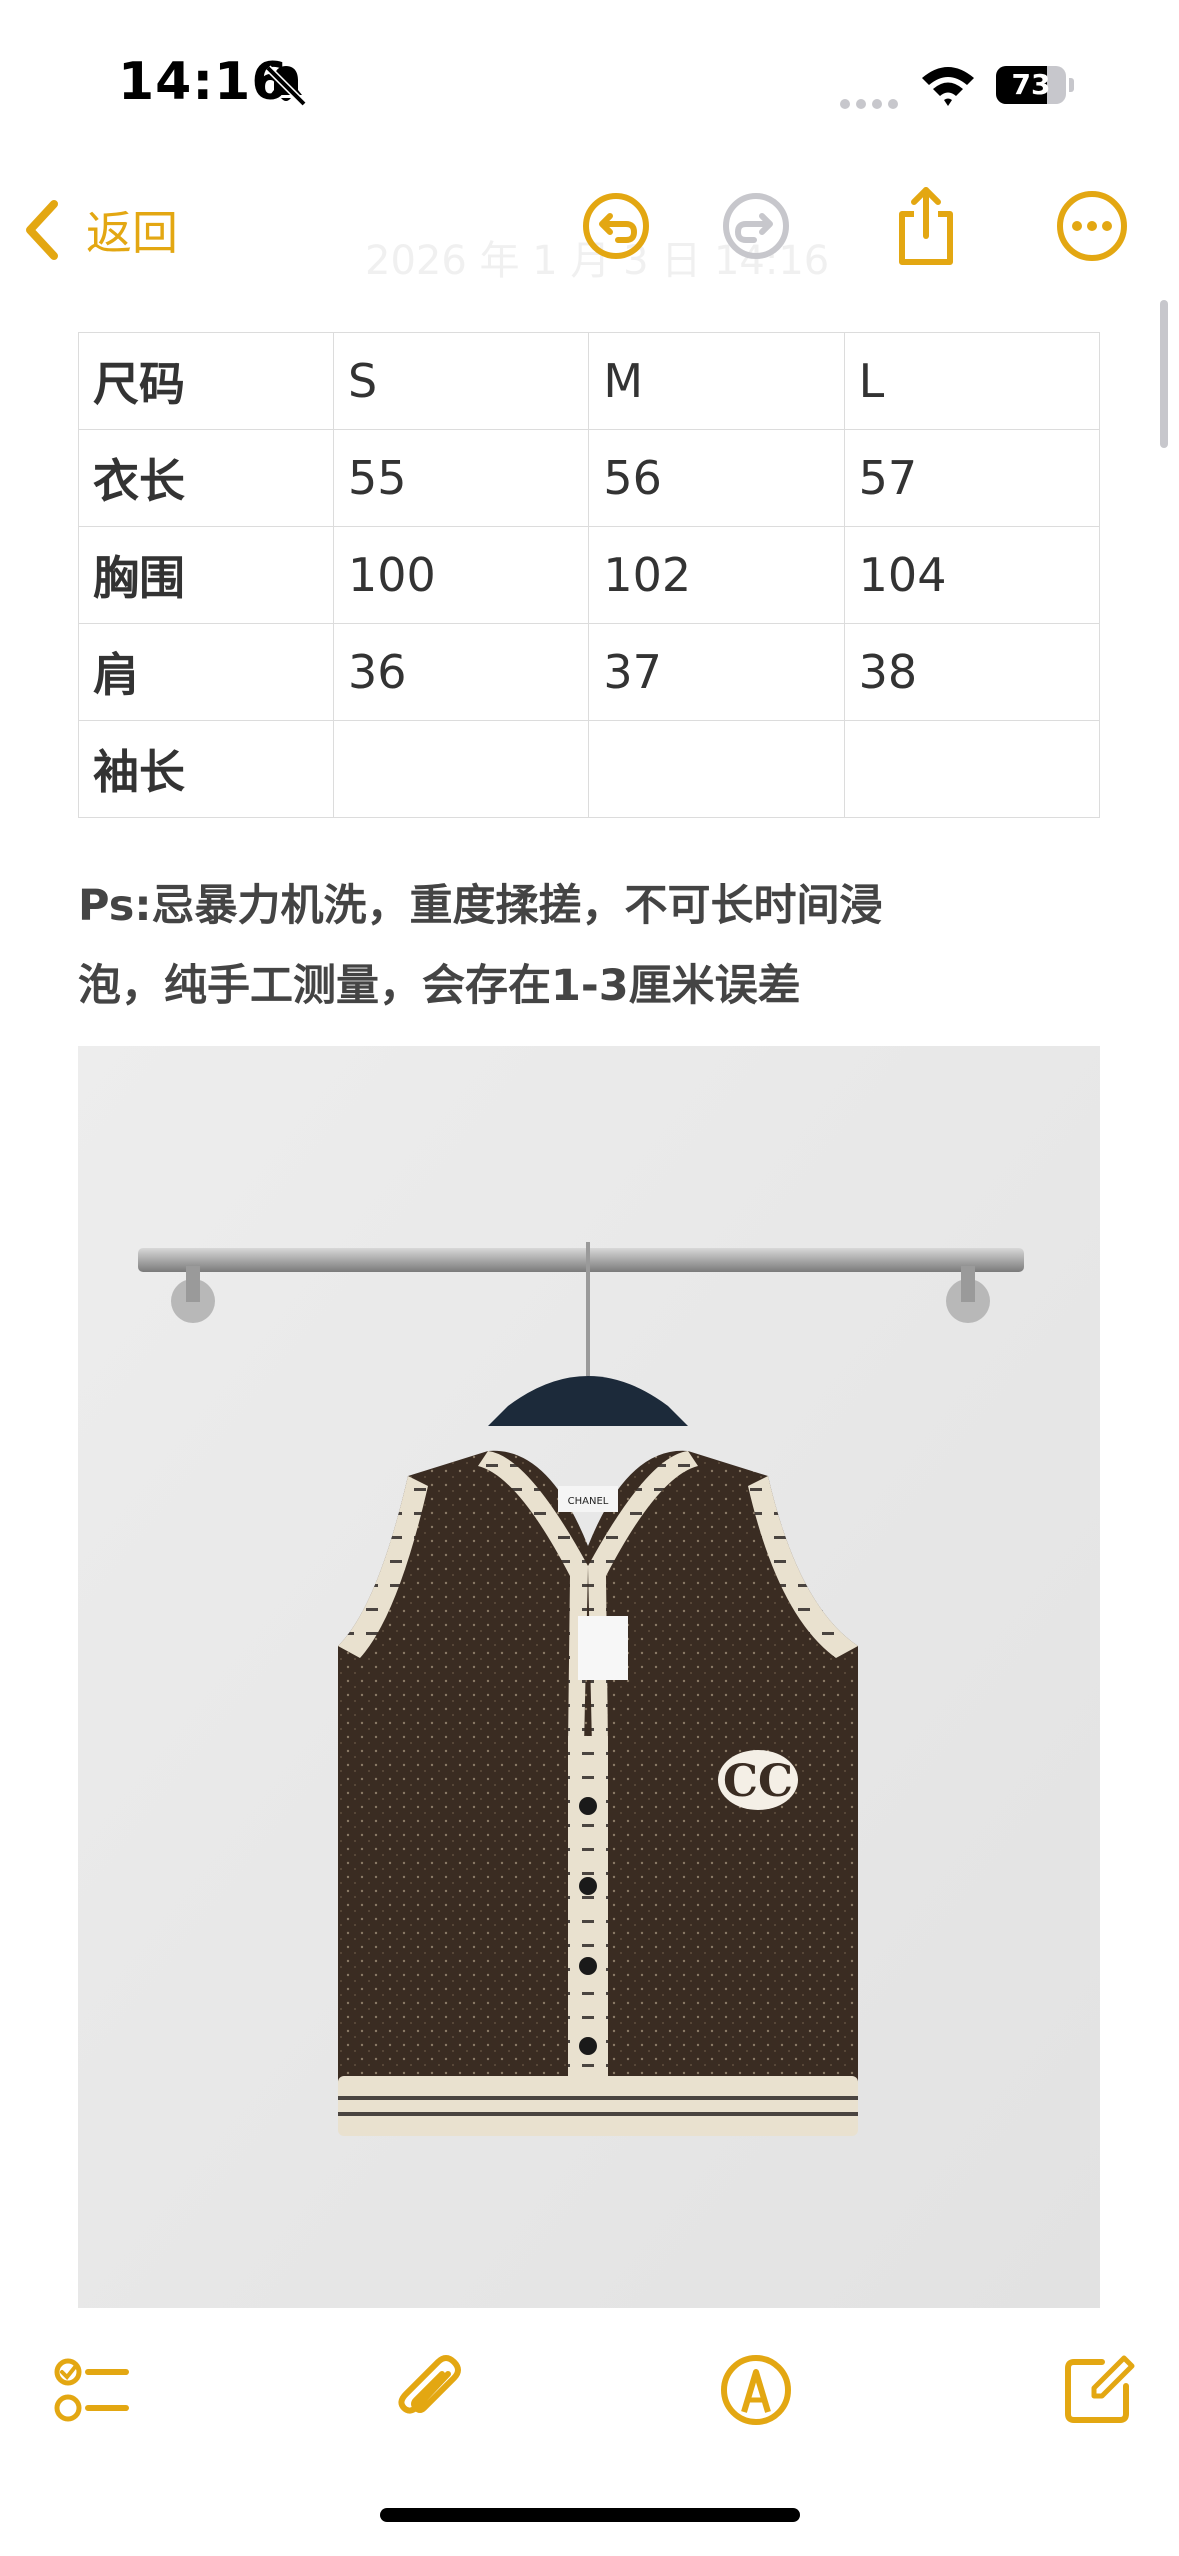 This screenshot has height=2556, width=1179. I want to click on table-row: 衣长 55 56 57, so click(589, 478).